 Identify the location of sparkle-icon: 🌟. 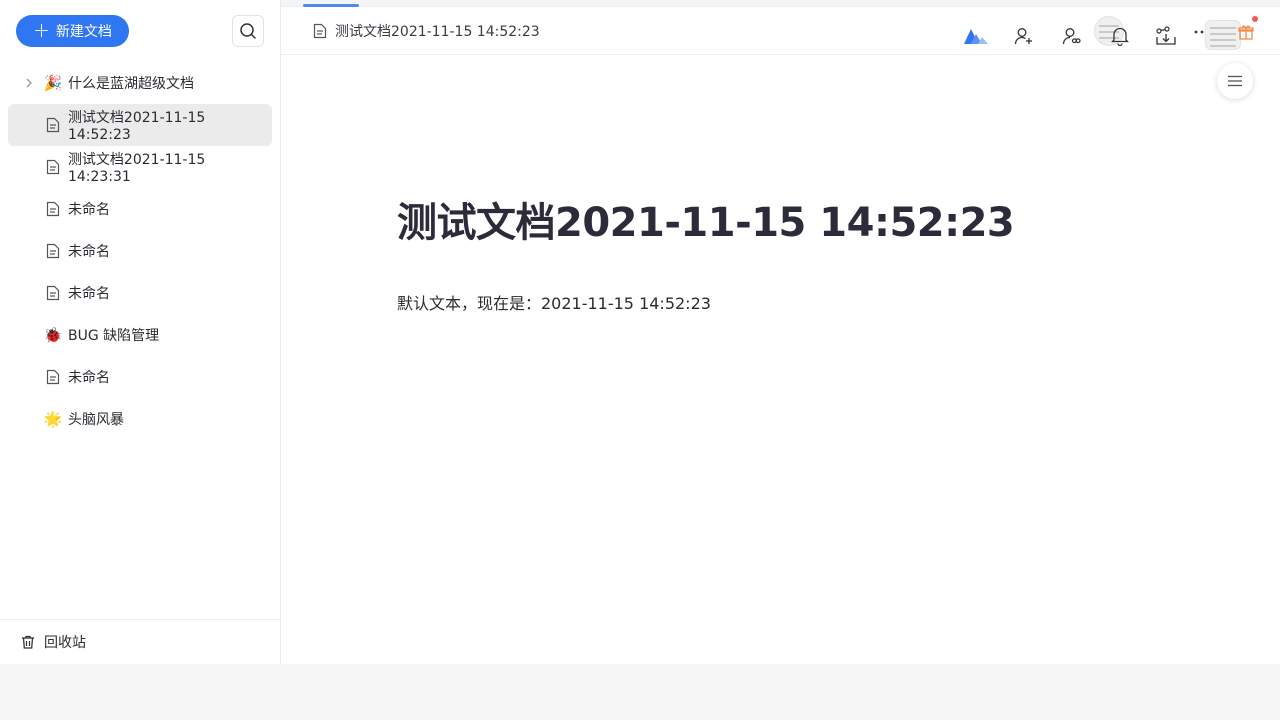
(53, 419).